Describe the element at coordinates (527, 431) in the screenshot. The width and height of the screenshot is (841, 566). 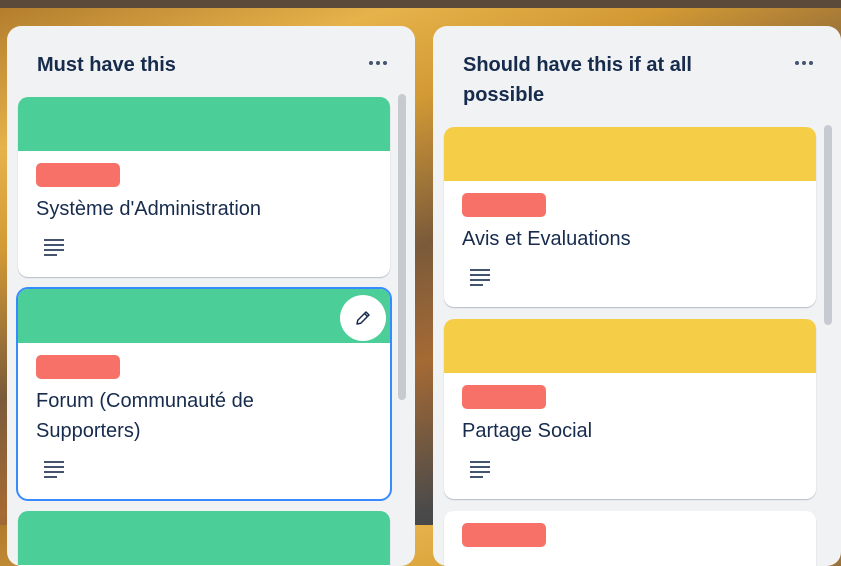
I see `card-title: Partage Social` at that location.